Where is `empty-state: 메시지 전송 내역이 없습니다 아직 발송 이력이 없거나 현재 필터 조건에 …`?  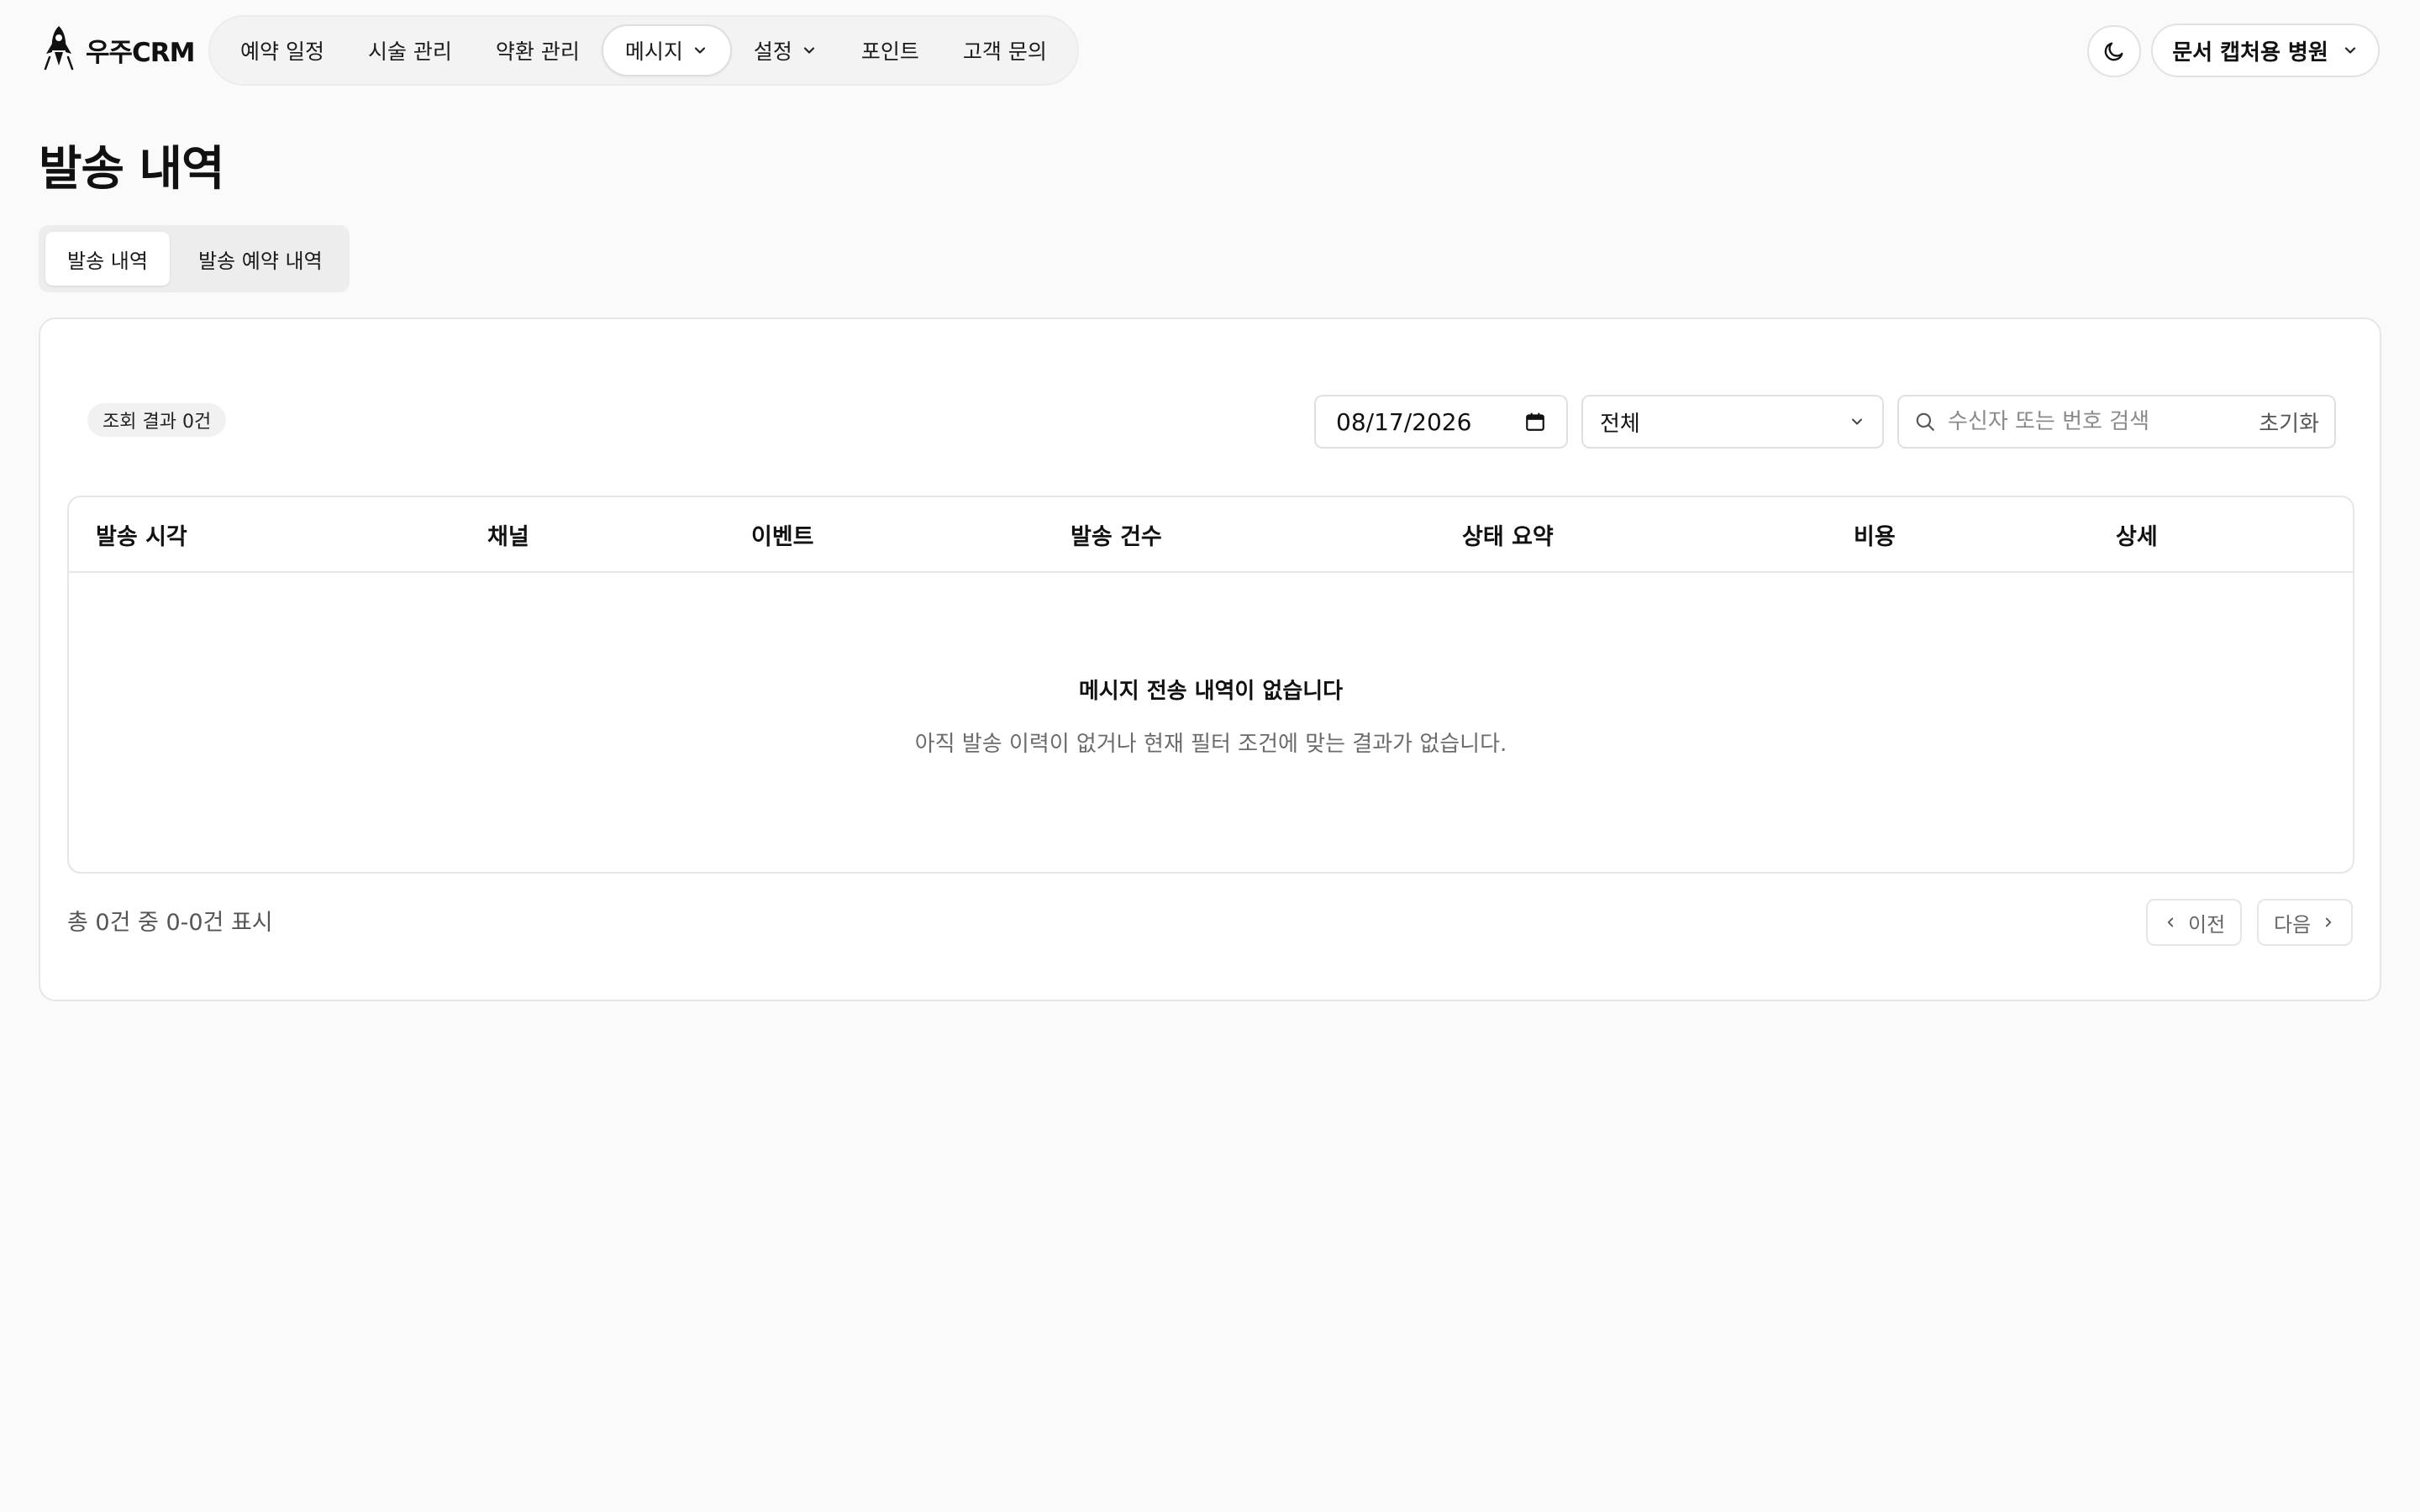 empty-state: 메시지 전송 내역이 없습니다 아직 발송 이력이 없거나 현재 필터 조건에 … is located at coordinates (1211, 716).